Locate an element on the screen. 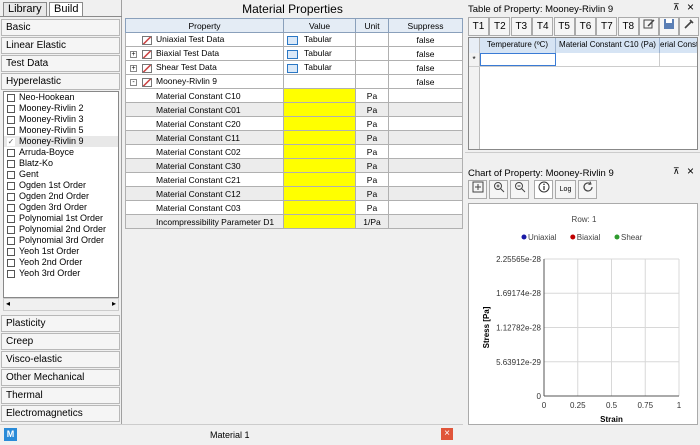 The width and height of the screenshot is (700, 445). column-header-suppress: Suppress is located at coordinates (425, 25).